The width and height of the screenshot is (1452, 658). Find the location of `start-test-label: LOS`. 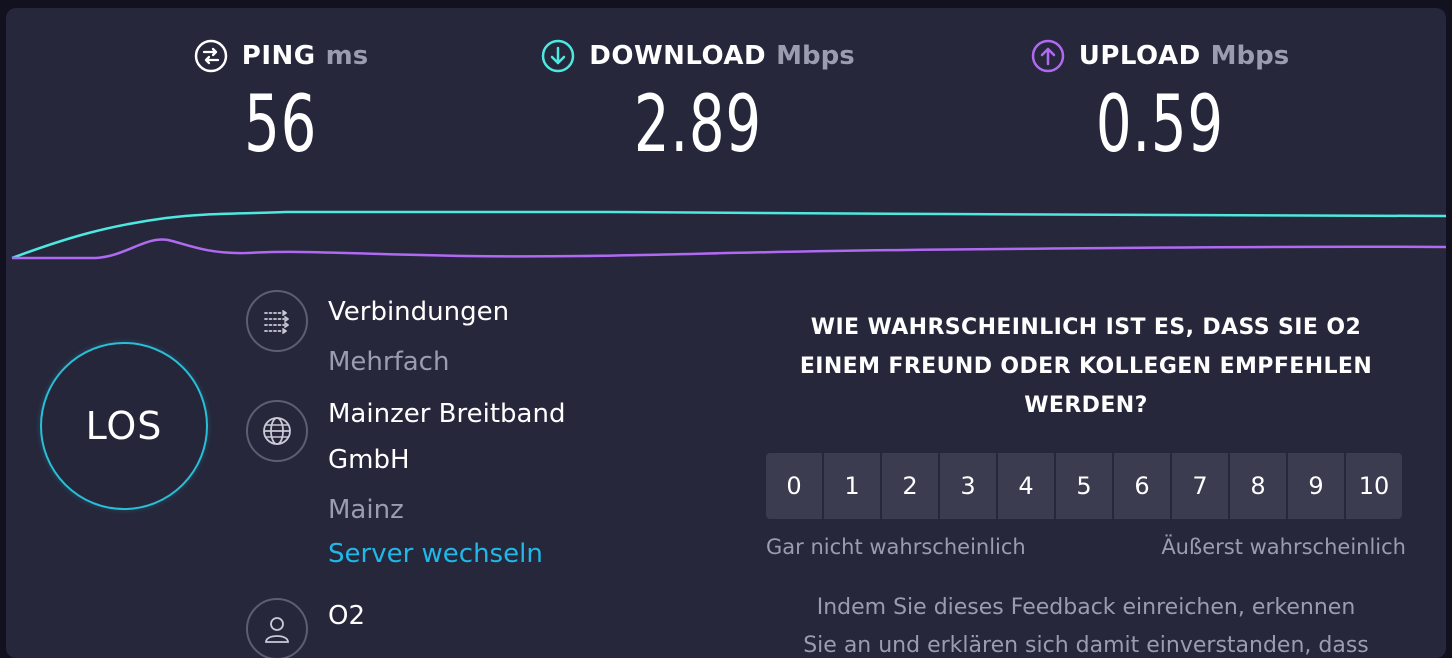

start-test-label: LOS is located at coordinates (124, 426).